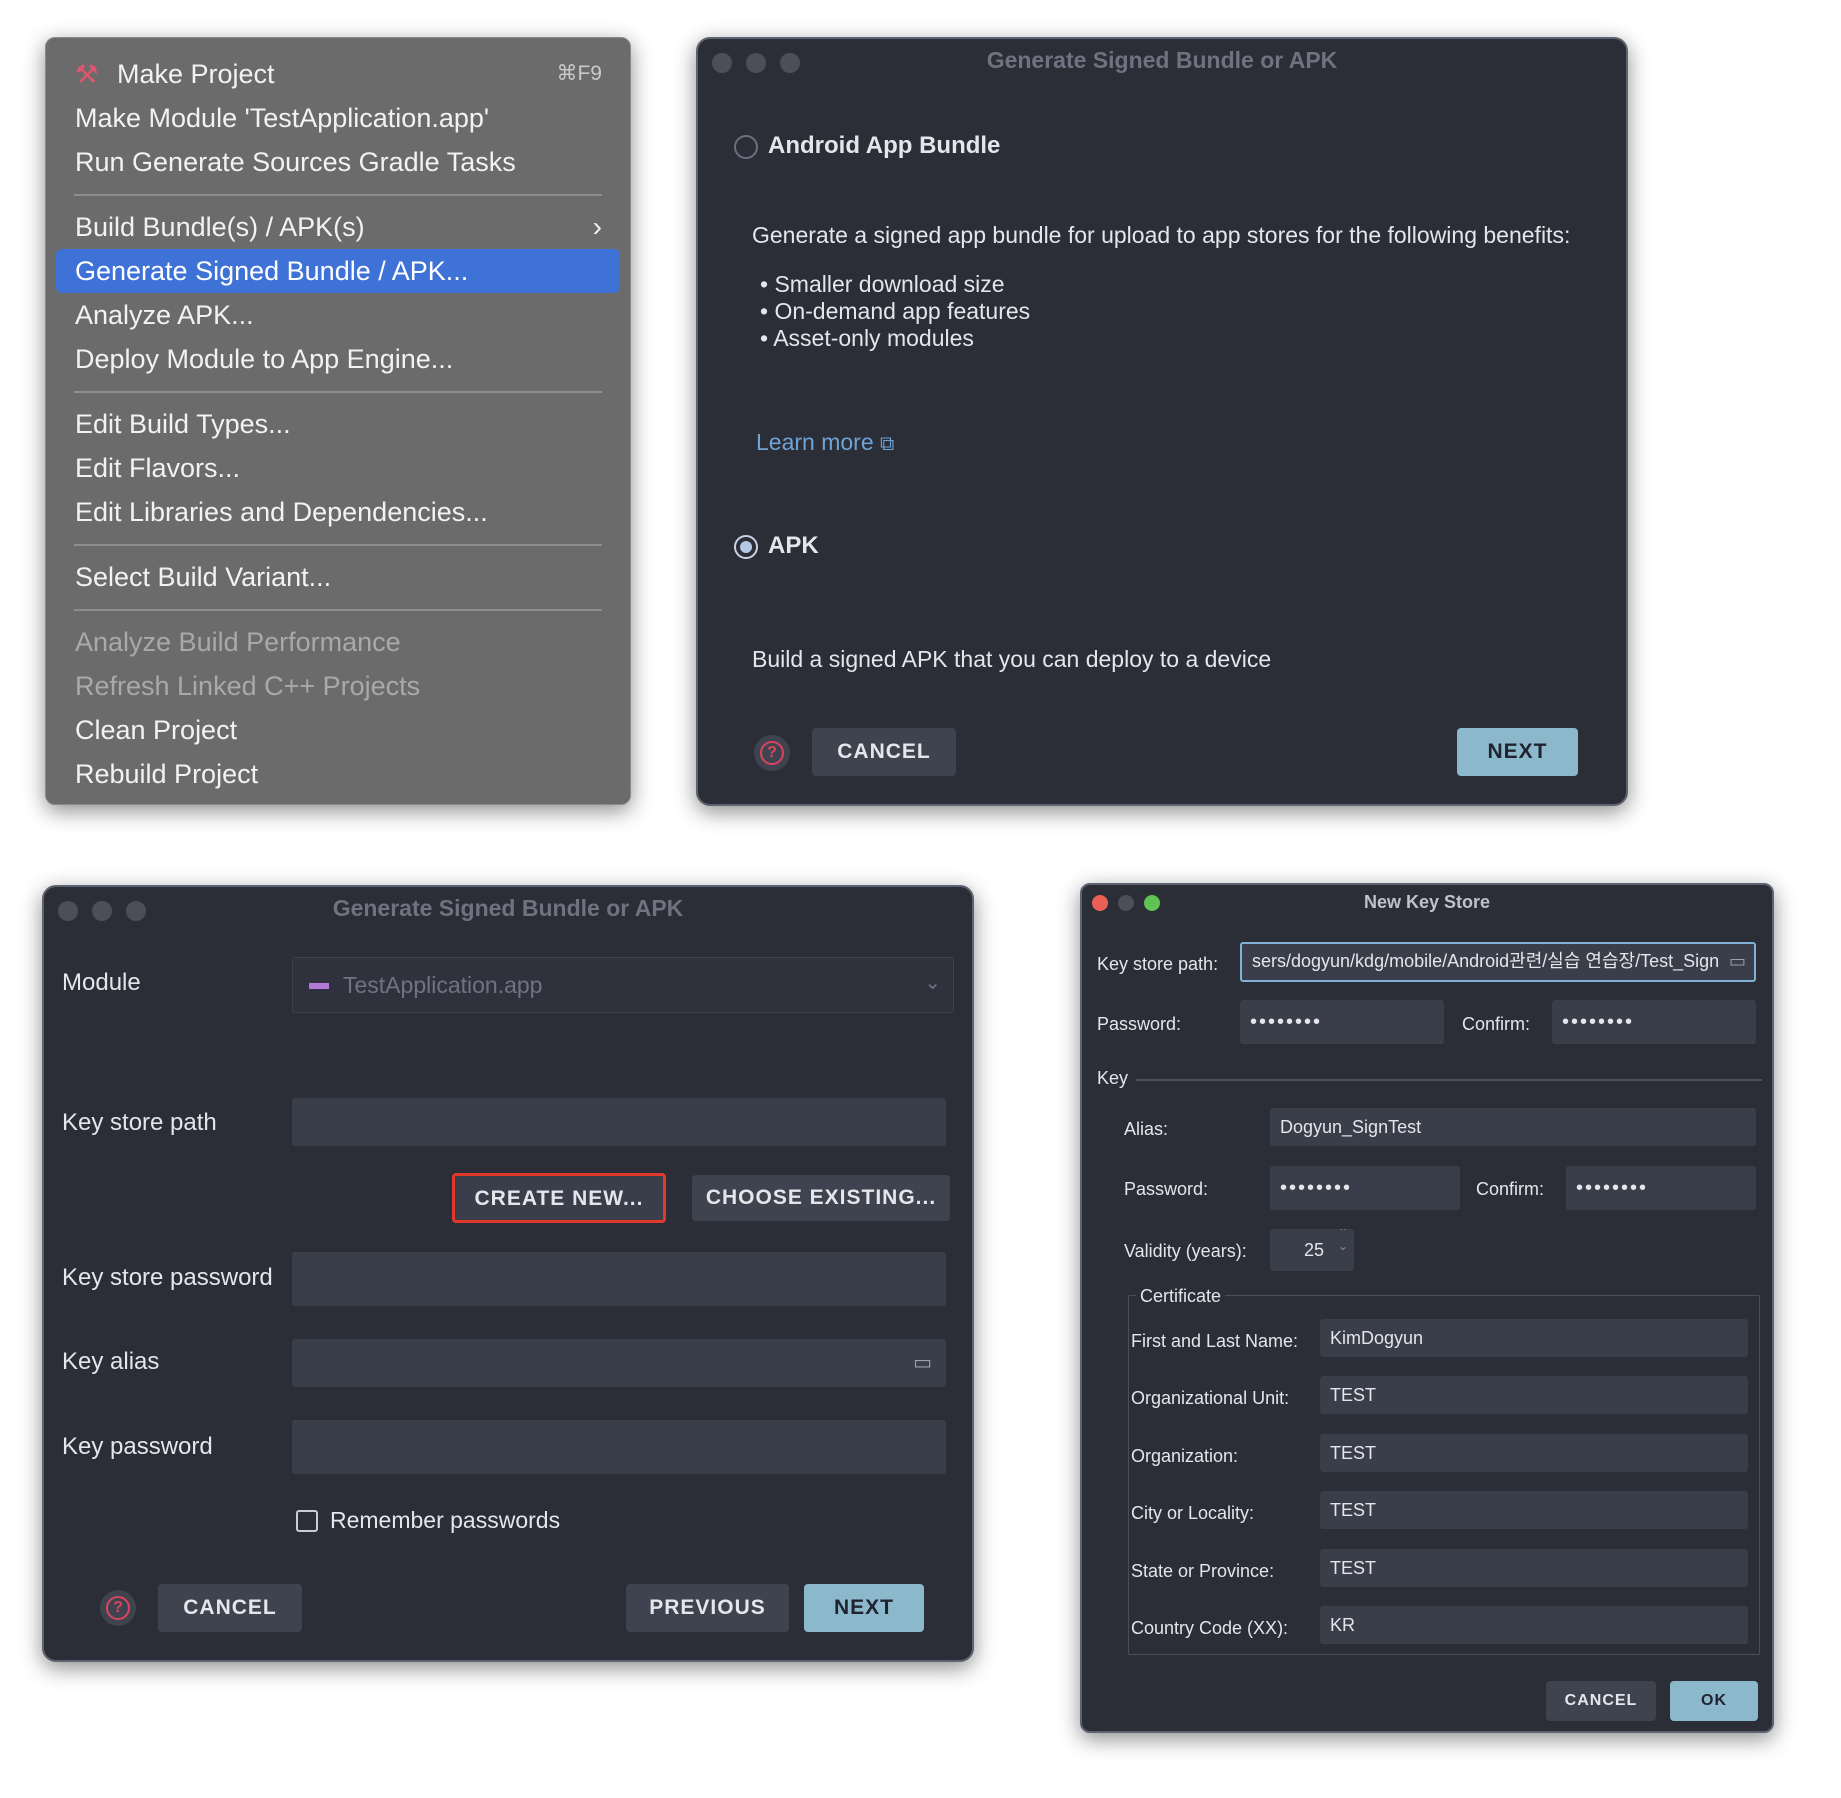 Image resolution: width=1841 pixels, height=1798 pixels. What do you see at coordinates (196, 74) in the screenshot?
I see `menu-item-label: Make Project` at bounding box center [196, 74].